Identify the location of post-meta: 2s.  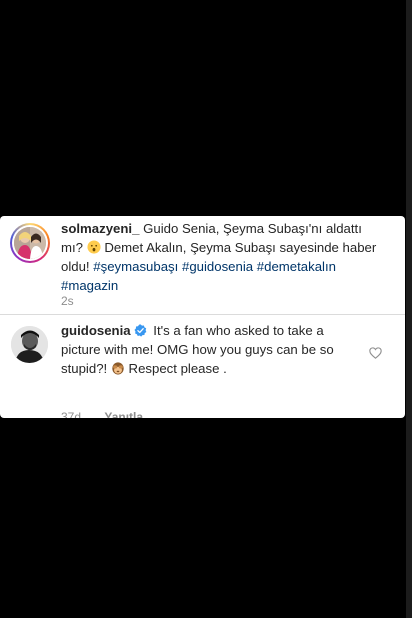
(67, 301).